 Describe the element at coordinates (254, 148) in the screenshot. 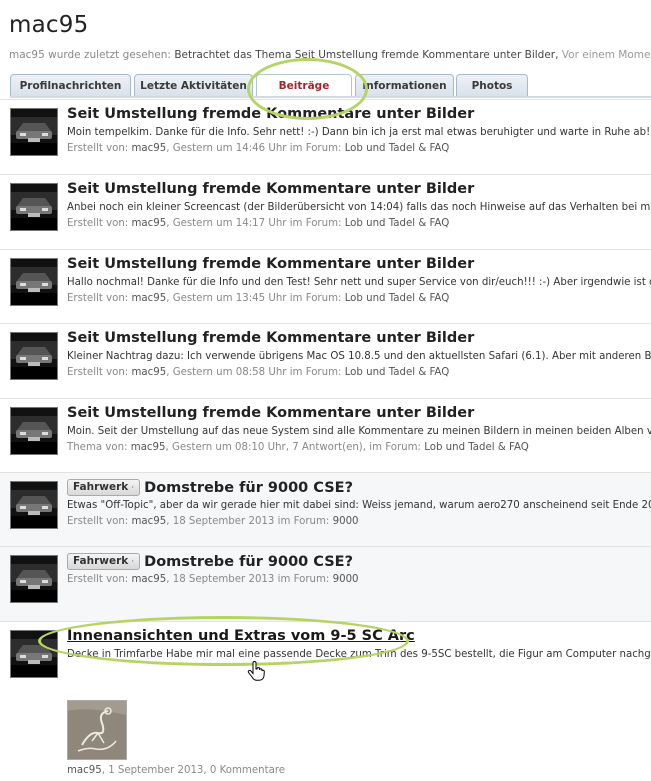

I see `meta-time: , Gestern um 14:46 Uhr im Forum:` at that location.